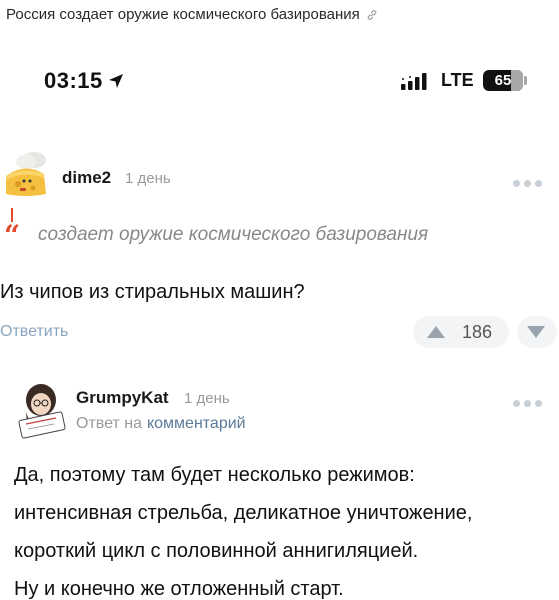  I want to click on status-time-group: 03:15, so click(84, 81).